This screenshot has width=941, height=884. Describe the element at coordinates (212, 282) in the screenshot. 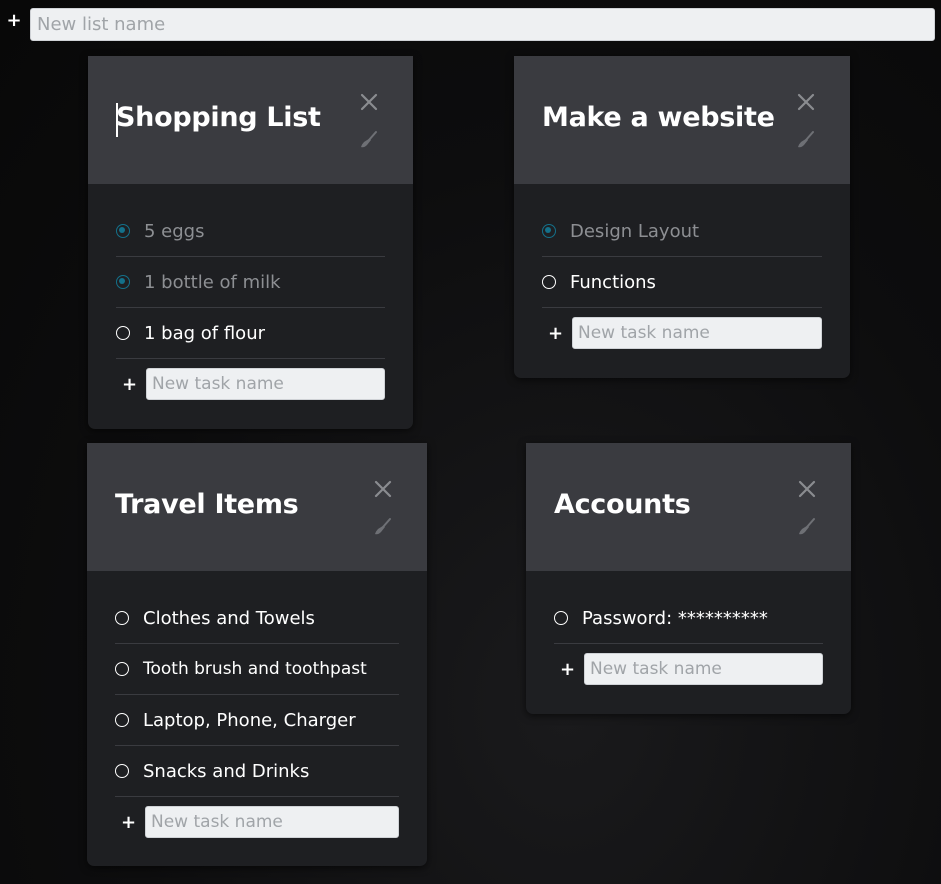

I see `task-label: 1 bottle of milk` at that location.